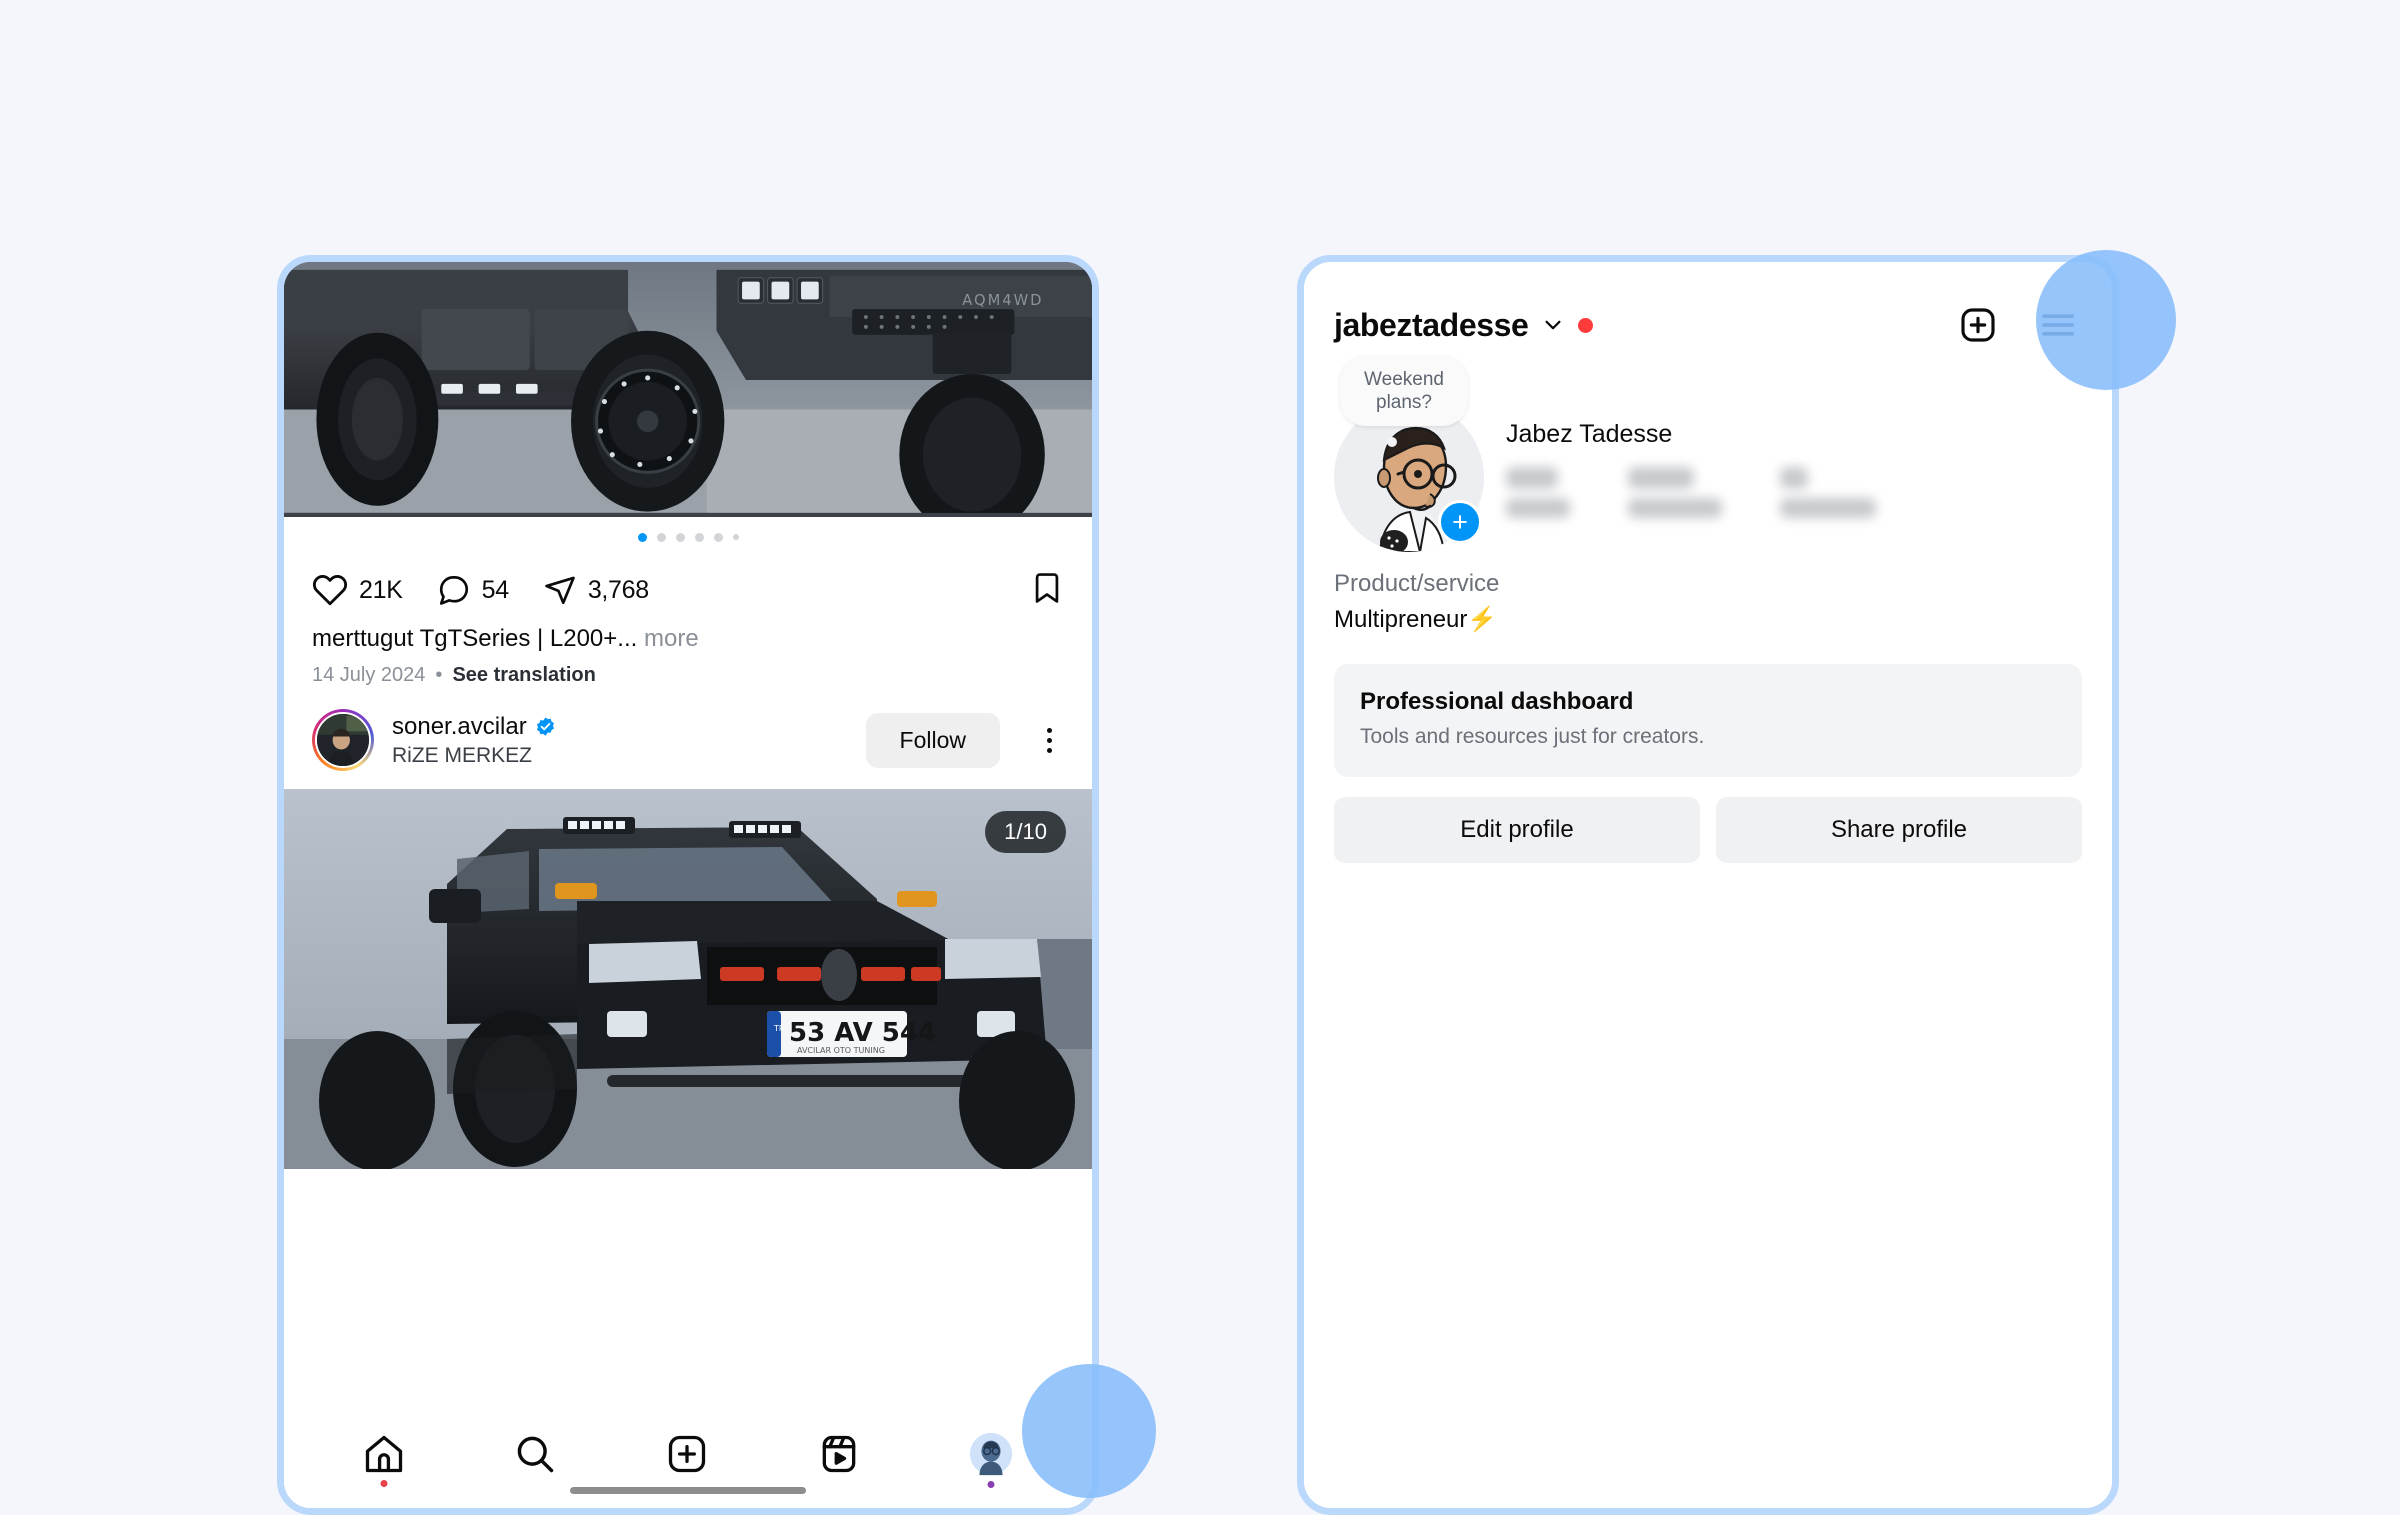 This screenshot has height=1515, width=2400. Describe the element at coordinates (688, 537) in the screenshot. I see `carousel-dots` at that location.